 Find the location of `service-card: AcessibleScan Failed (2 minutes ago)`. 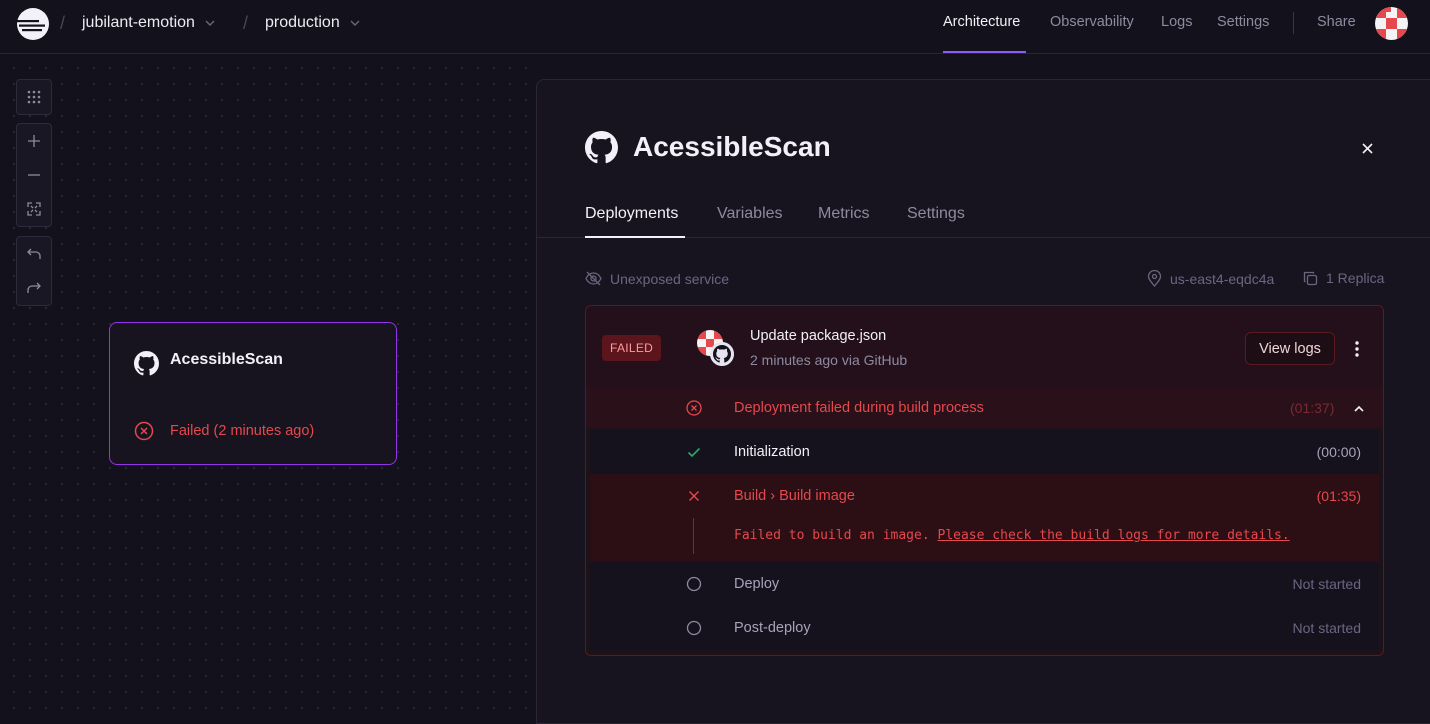

service-card: AcessibleScan Failed (2 minutes ago) is located at coordinates (253, 393).